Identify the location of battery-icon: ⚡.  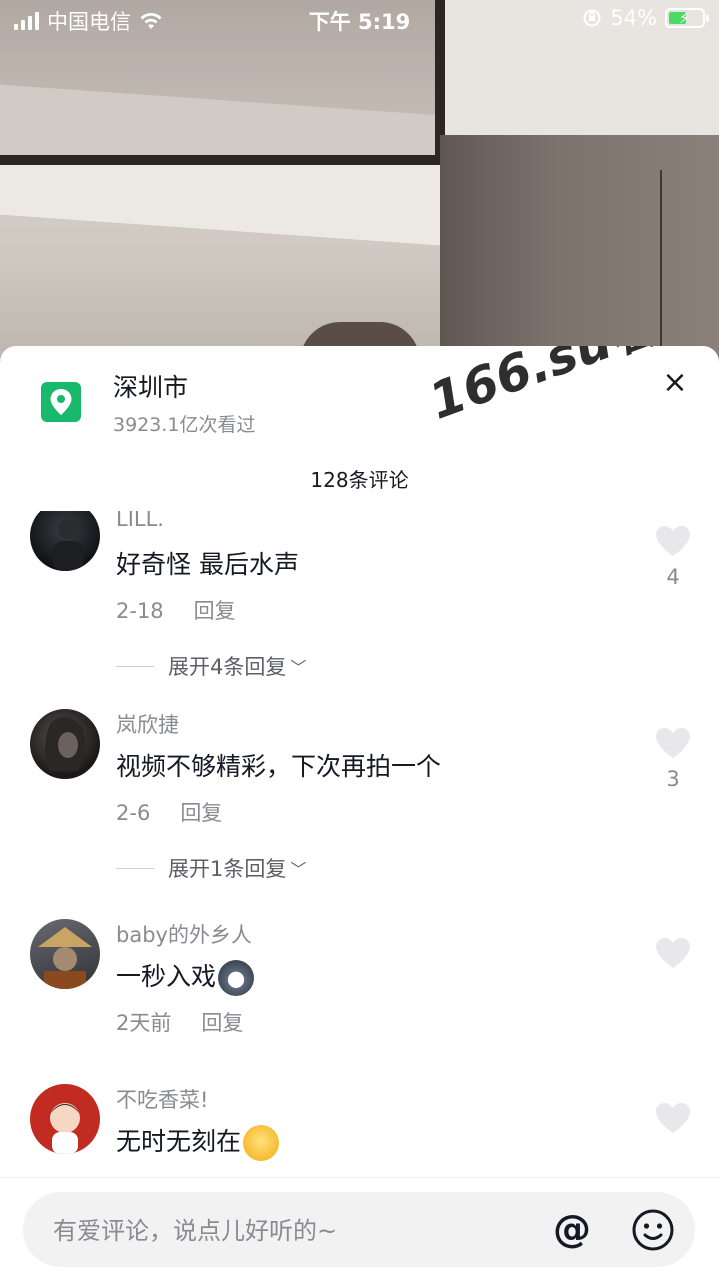
(687, 18).